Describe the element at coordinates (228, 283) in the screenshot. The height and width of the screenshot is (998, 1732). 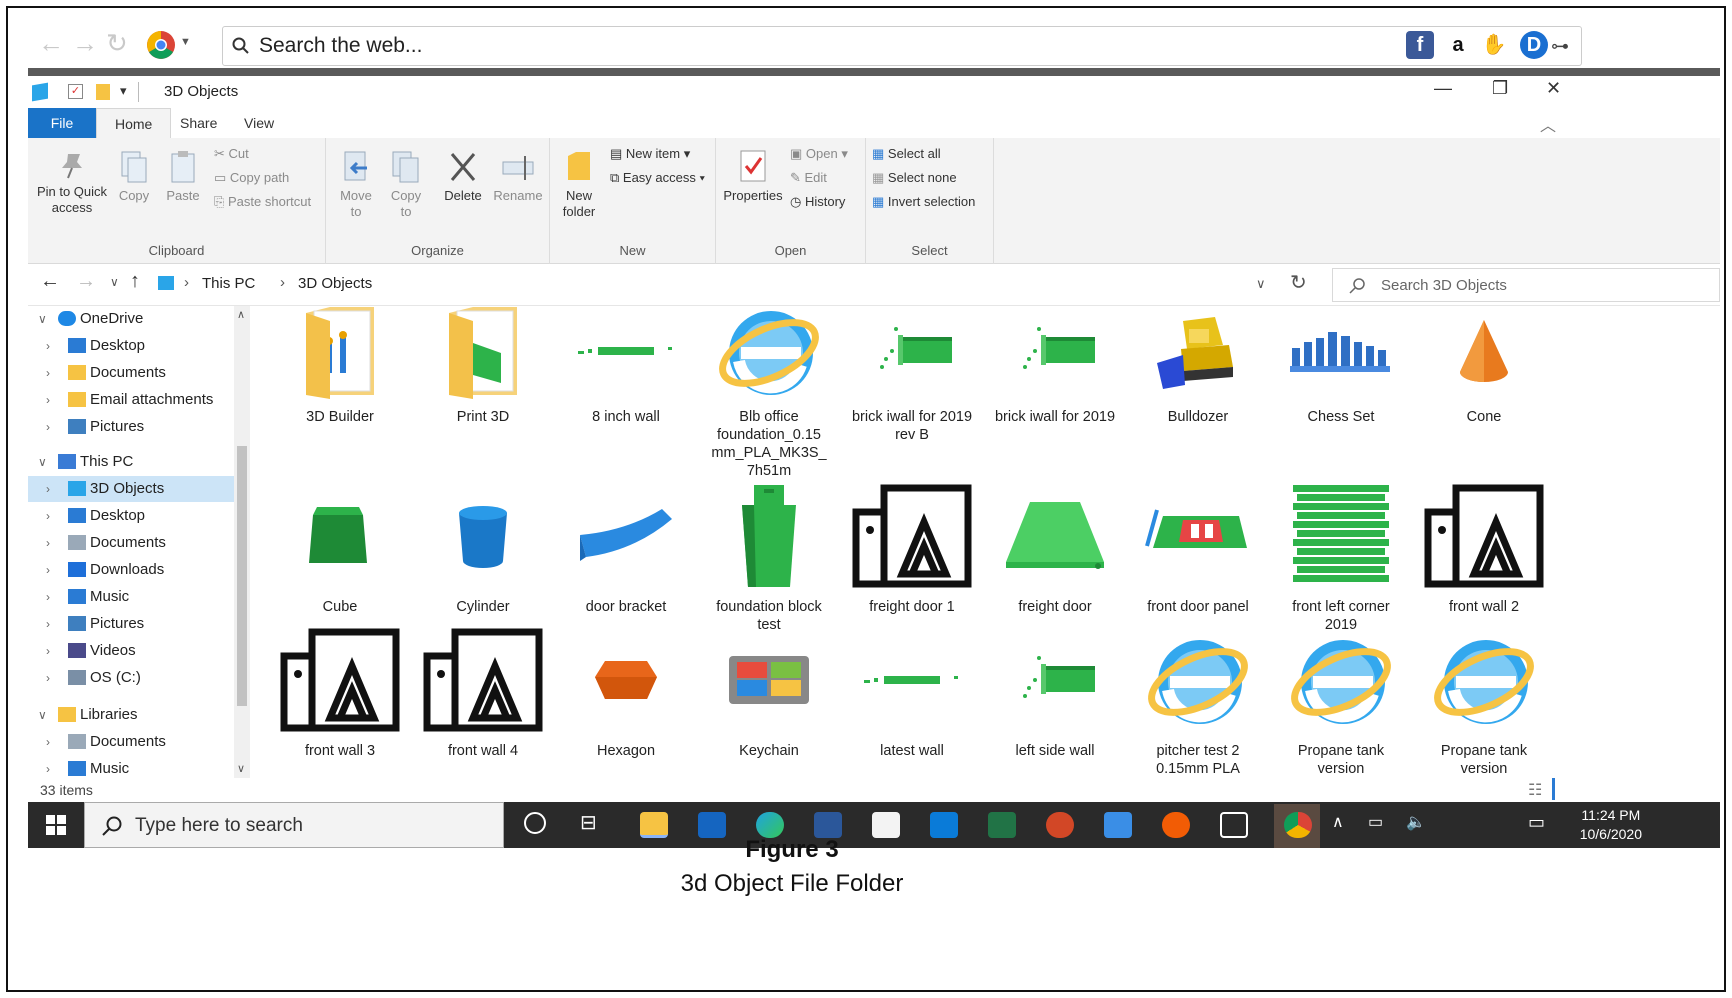
I see `breadcrumb-this-pc: This PC` at that location.